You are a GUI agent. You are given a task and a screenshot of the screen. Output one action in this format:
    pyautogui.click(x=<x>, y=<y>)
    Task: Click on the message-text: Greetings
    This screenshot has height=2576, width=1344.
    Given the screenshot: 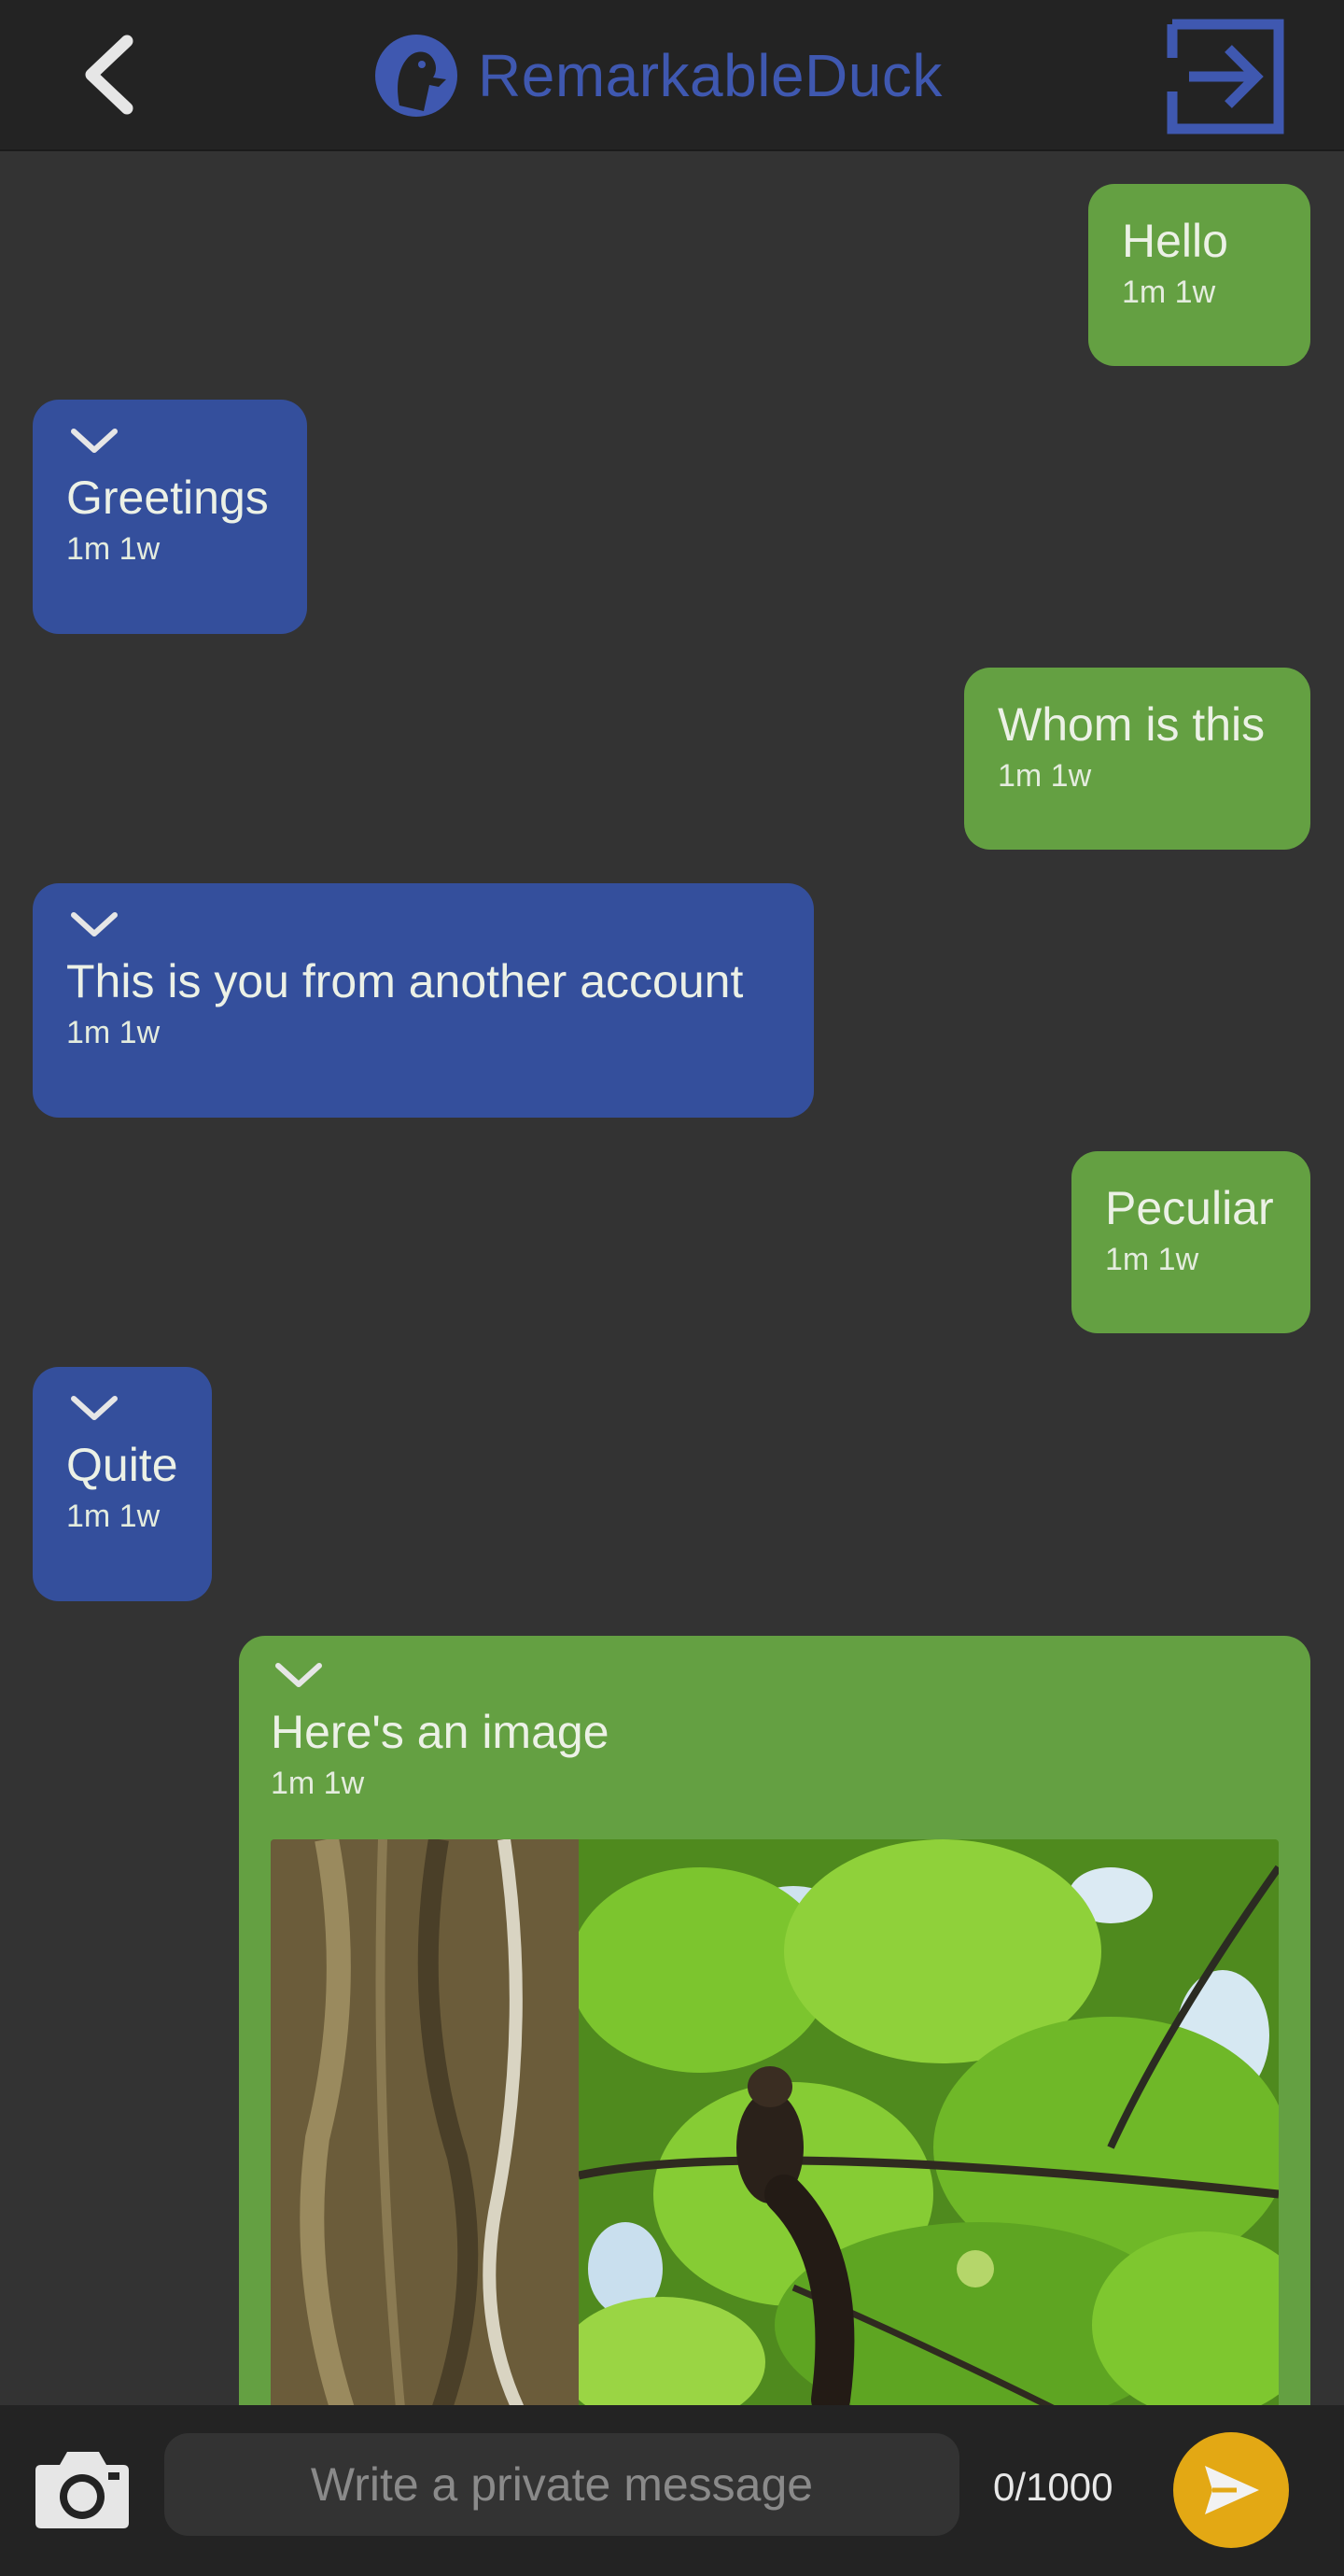 What is the action you would take?
    pyautogui.click(x=167, y=498)
    